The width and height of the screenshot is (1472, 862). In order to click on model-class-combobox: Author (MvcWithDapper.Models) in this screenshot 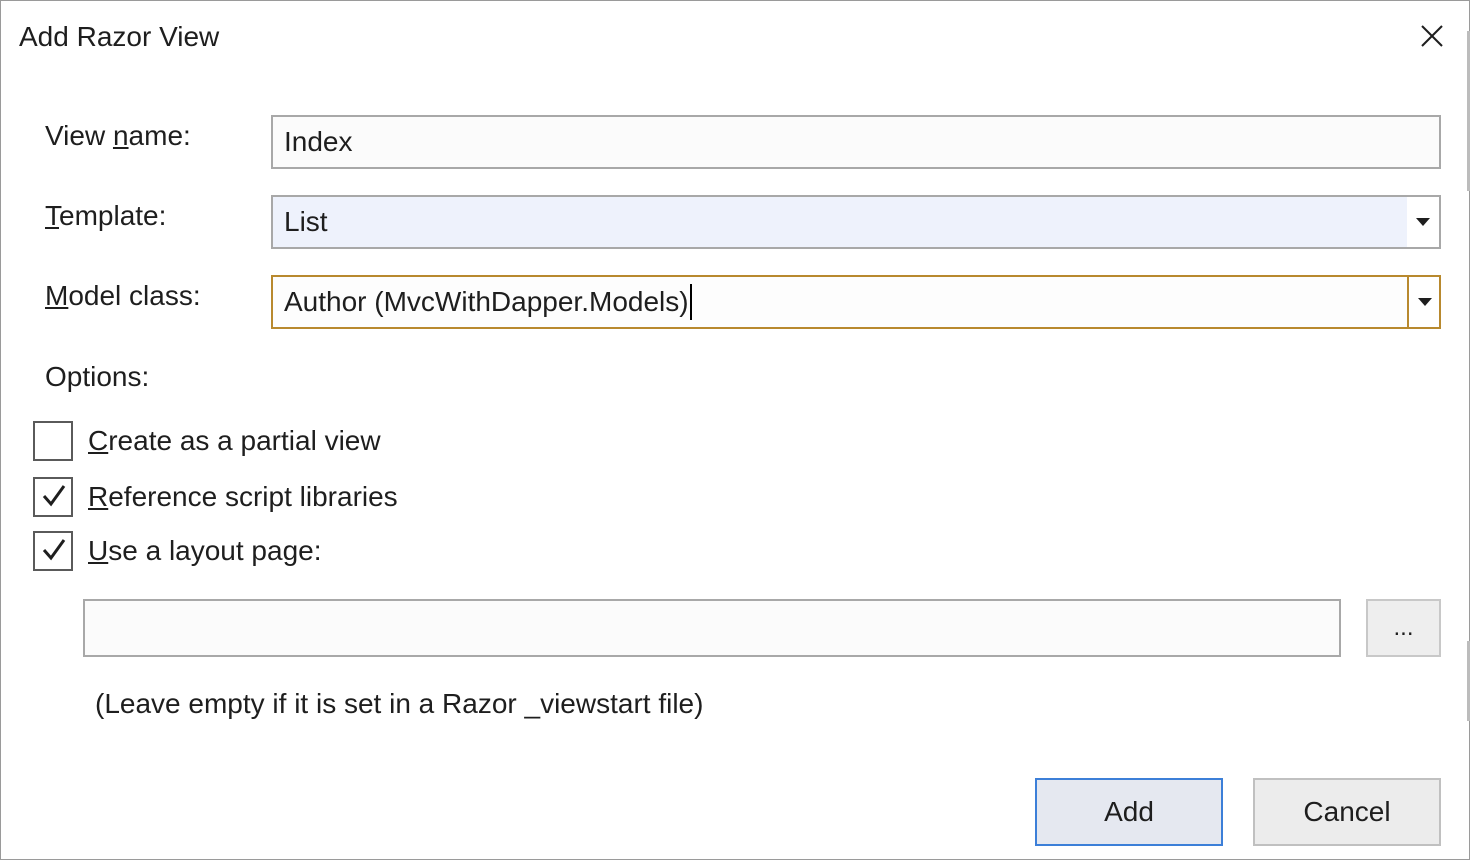, I will do `click(856, 302)`.